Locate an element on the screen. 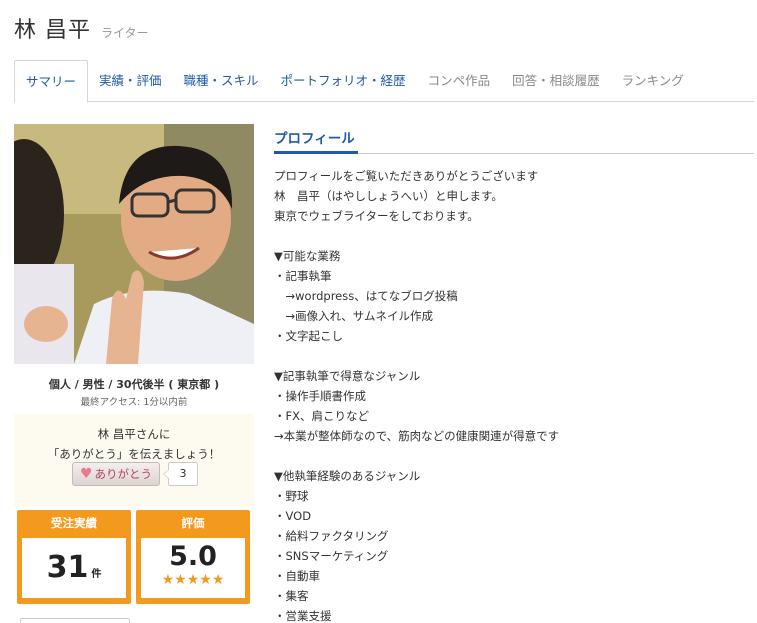  thanks-button-label: ありがとう is located at coordinates (123, 474).